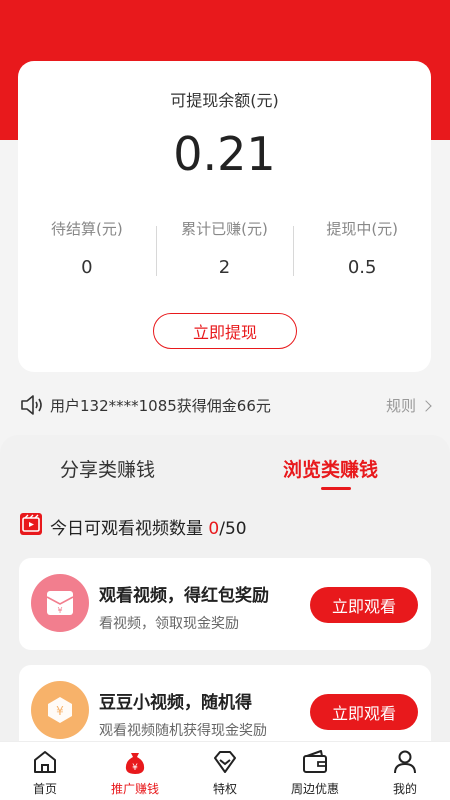 This screenshot has width=450, height=800. I want to click on user-icon, so click(405, 762).